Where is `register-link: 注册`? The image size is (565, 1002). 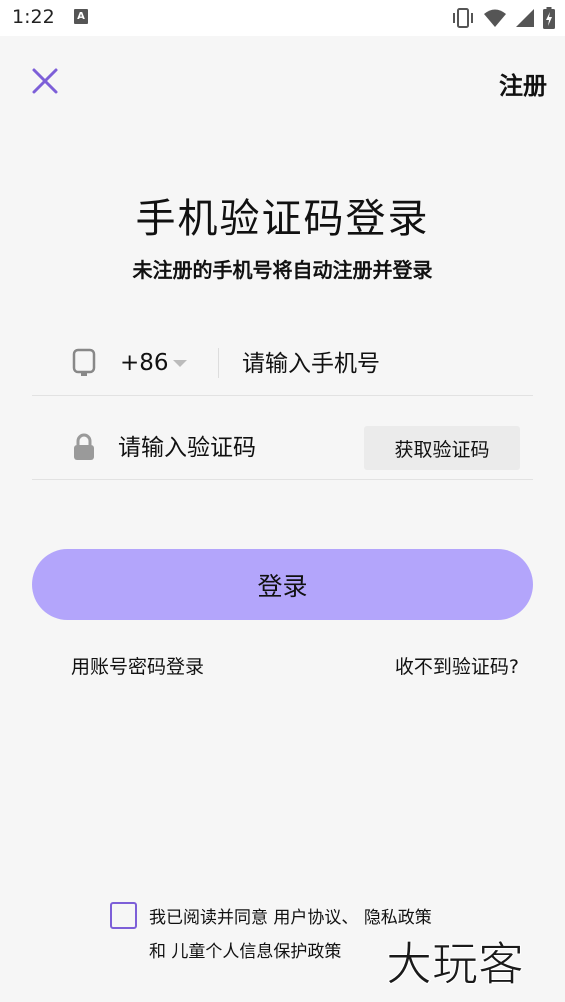
register-link: 注册 is located at coordinates (523, 83).